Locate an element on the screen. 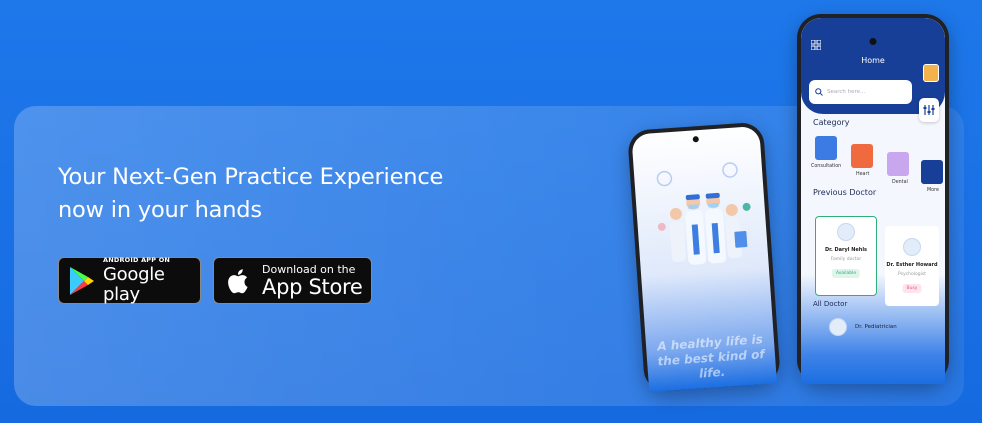  category-label: More is located at coordinates (933, 190).